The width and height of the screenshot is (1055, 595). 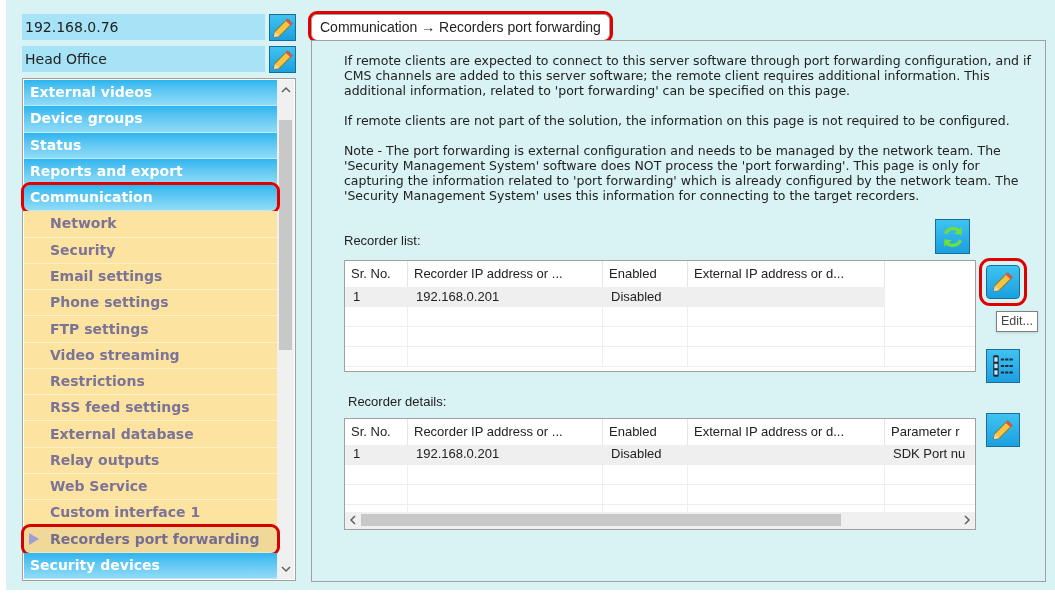 I want to click on vertical-scrollbar, so click(x=285, y=329).